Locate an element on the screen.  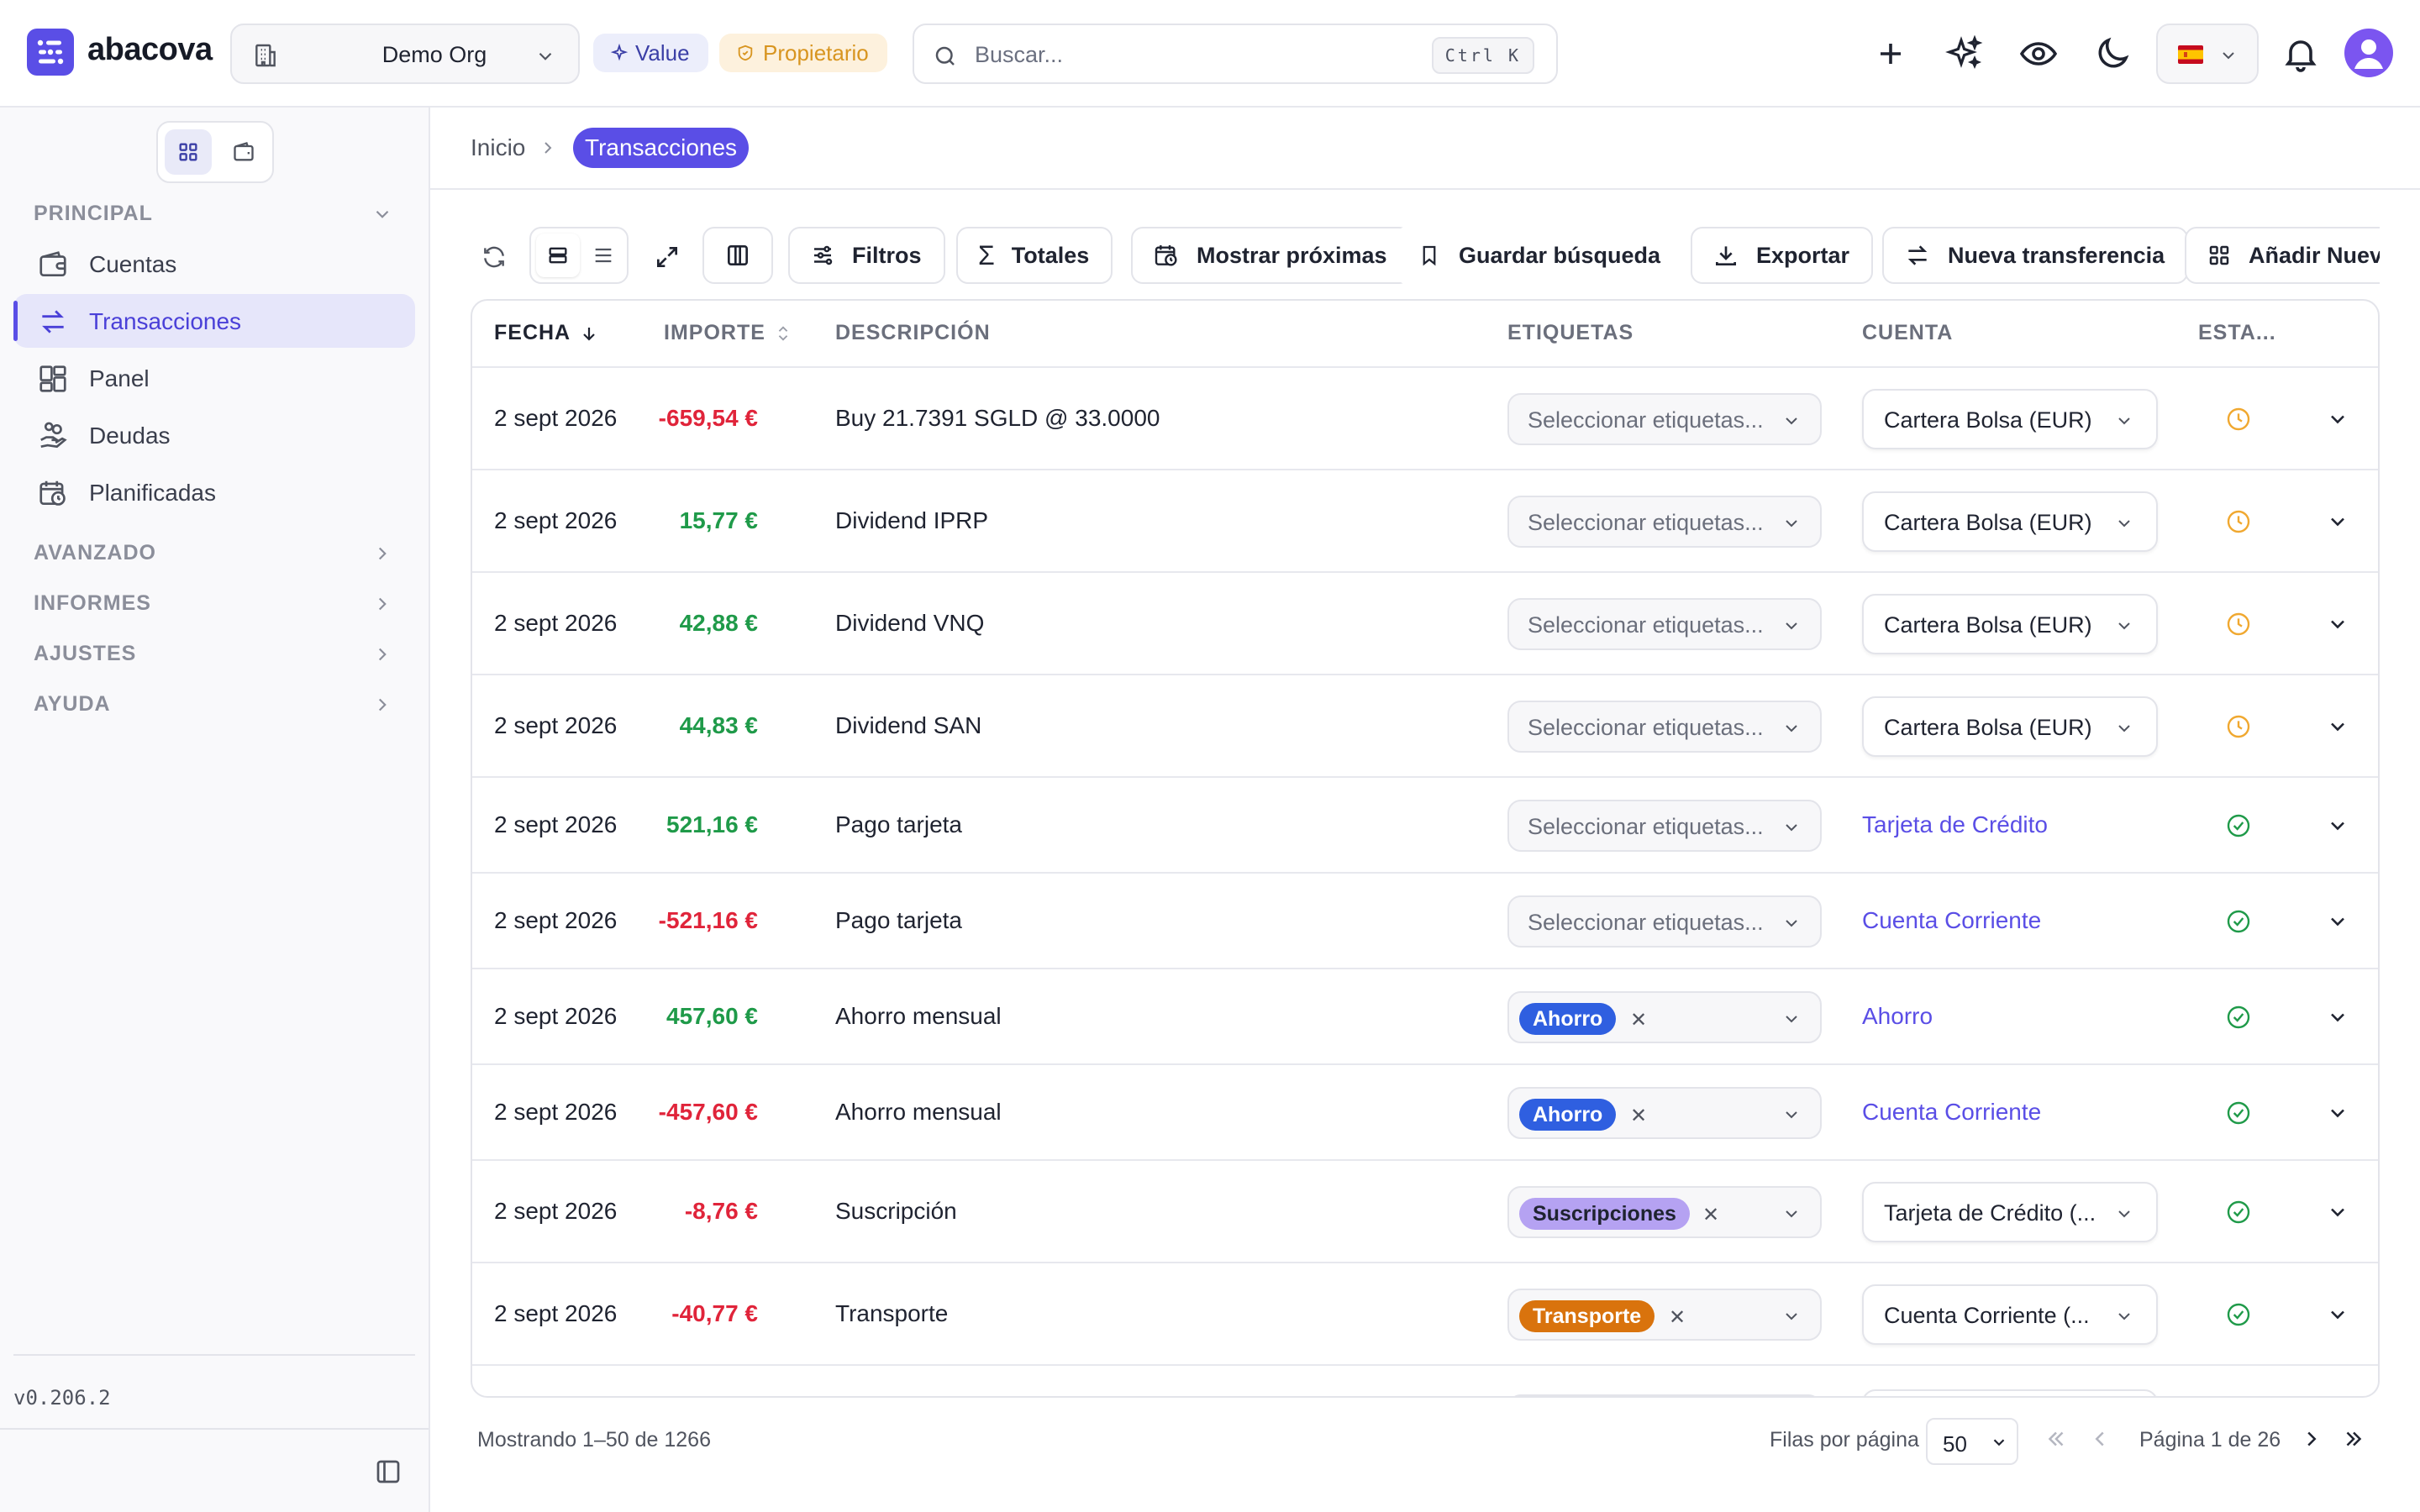
section-informes: INFORMES is located at coordinates (92, 603).